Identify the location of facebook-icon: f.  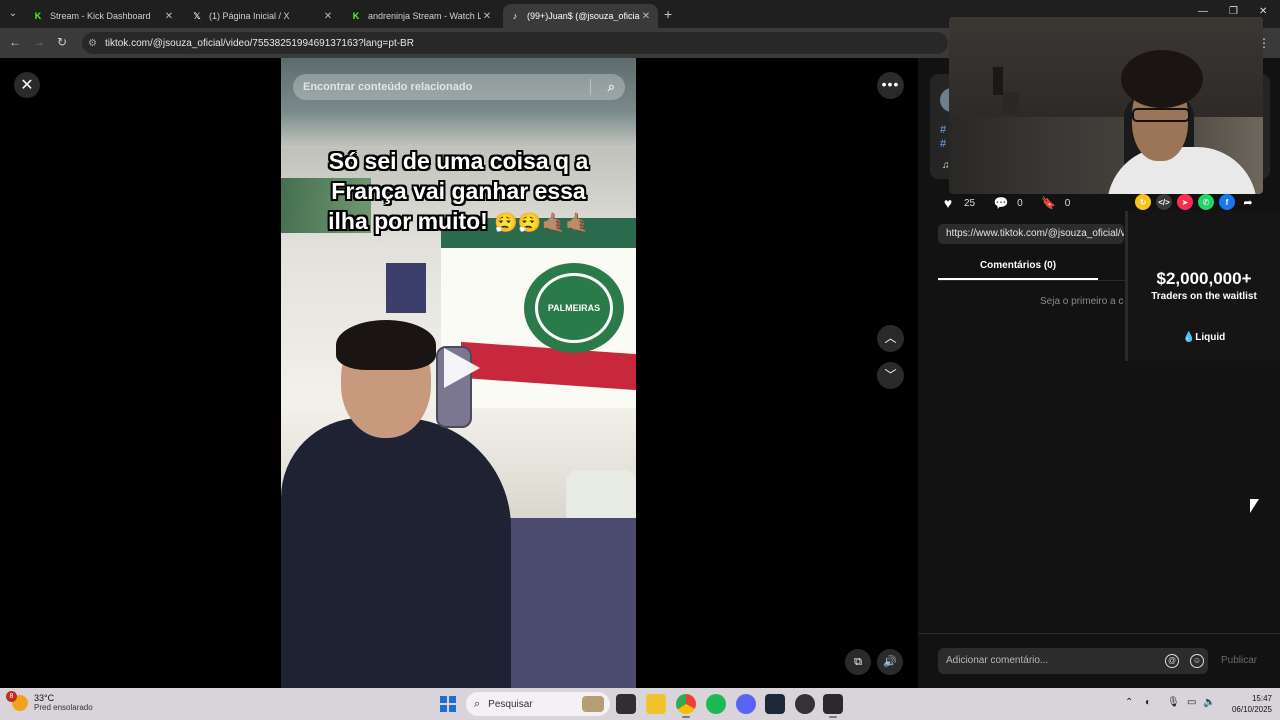
(1227, 202).